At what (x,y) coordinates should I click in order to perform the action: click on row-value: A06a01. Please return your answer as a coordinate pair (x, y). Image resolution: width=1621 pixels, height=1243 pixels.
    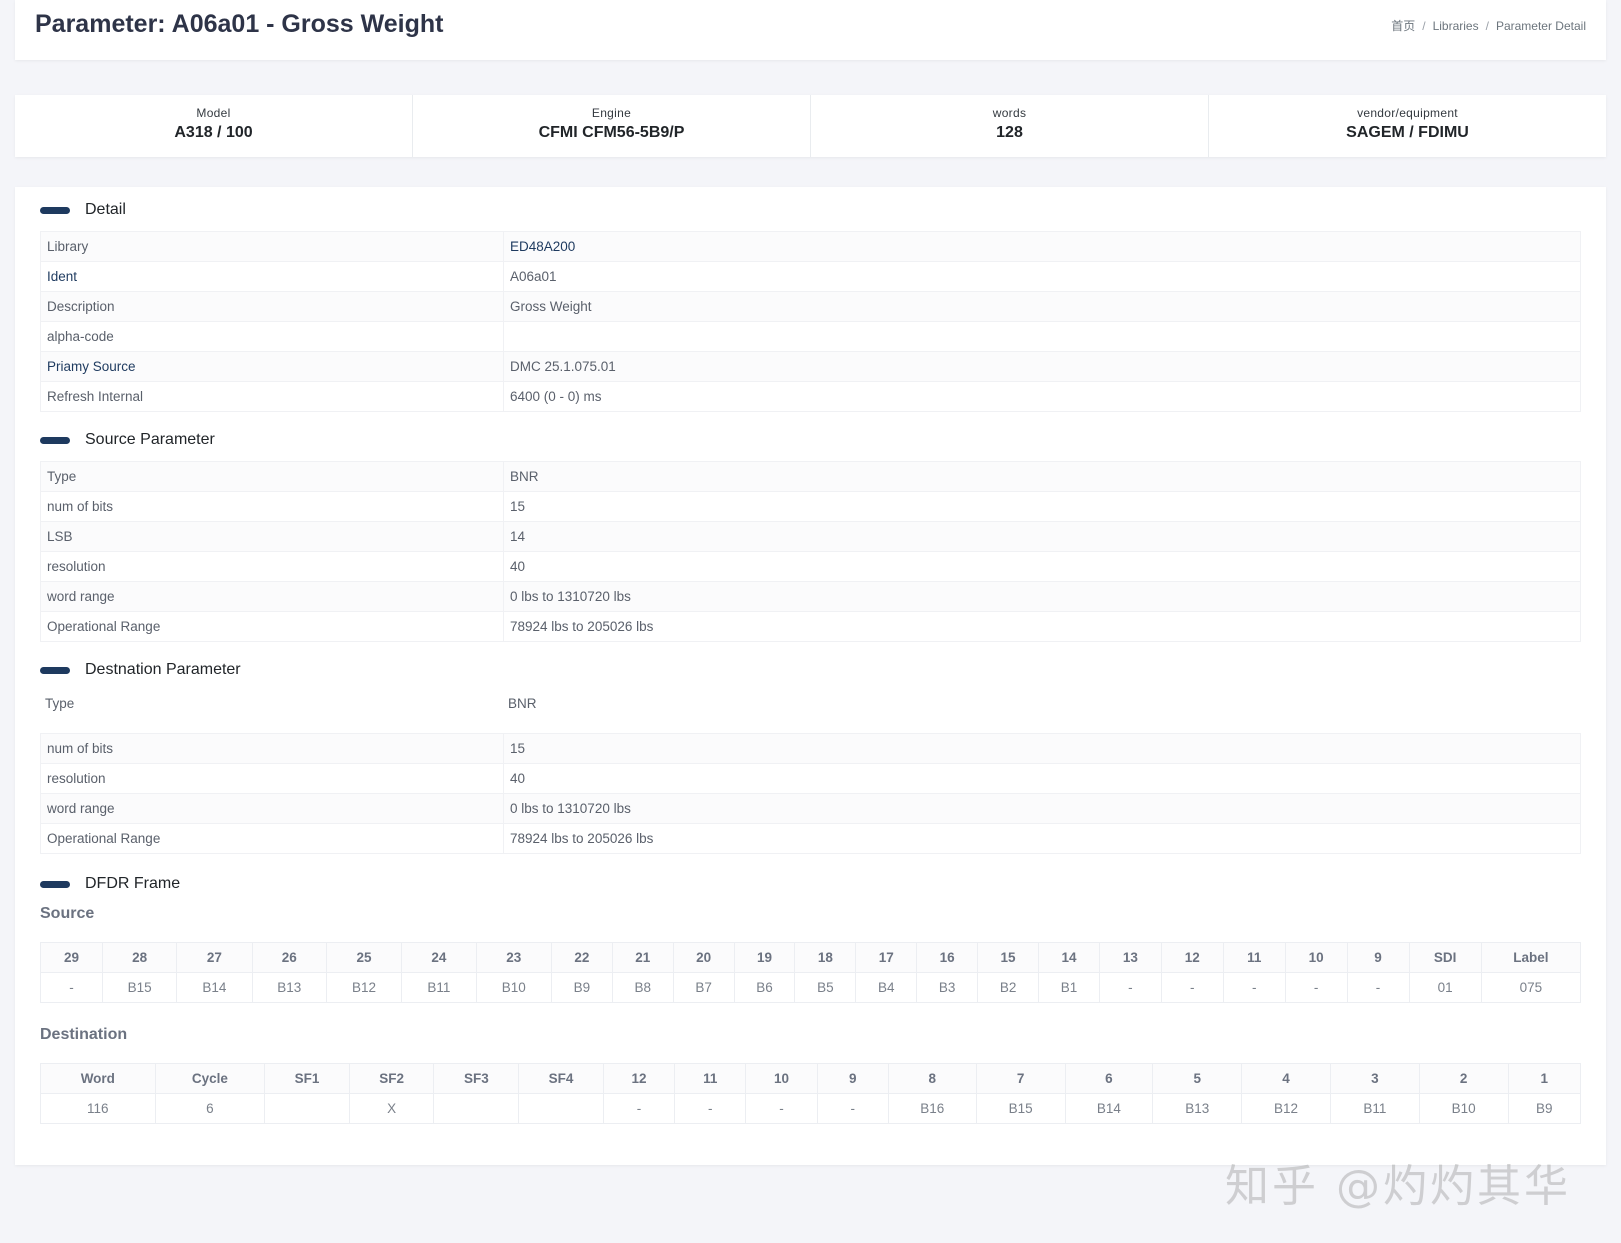
    Looking at the image, I should click on (1042, 276).